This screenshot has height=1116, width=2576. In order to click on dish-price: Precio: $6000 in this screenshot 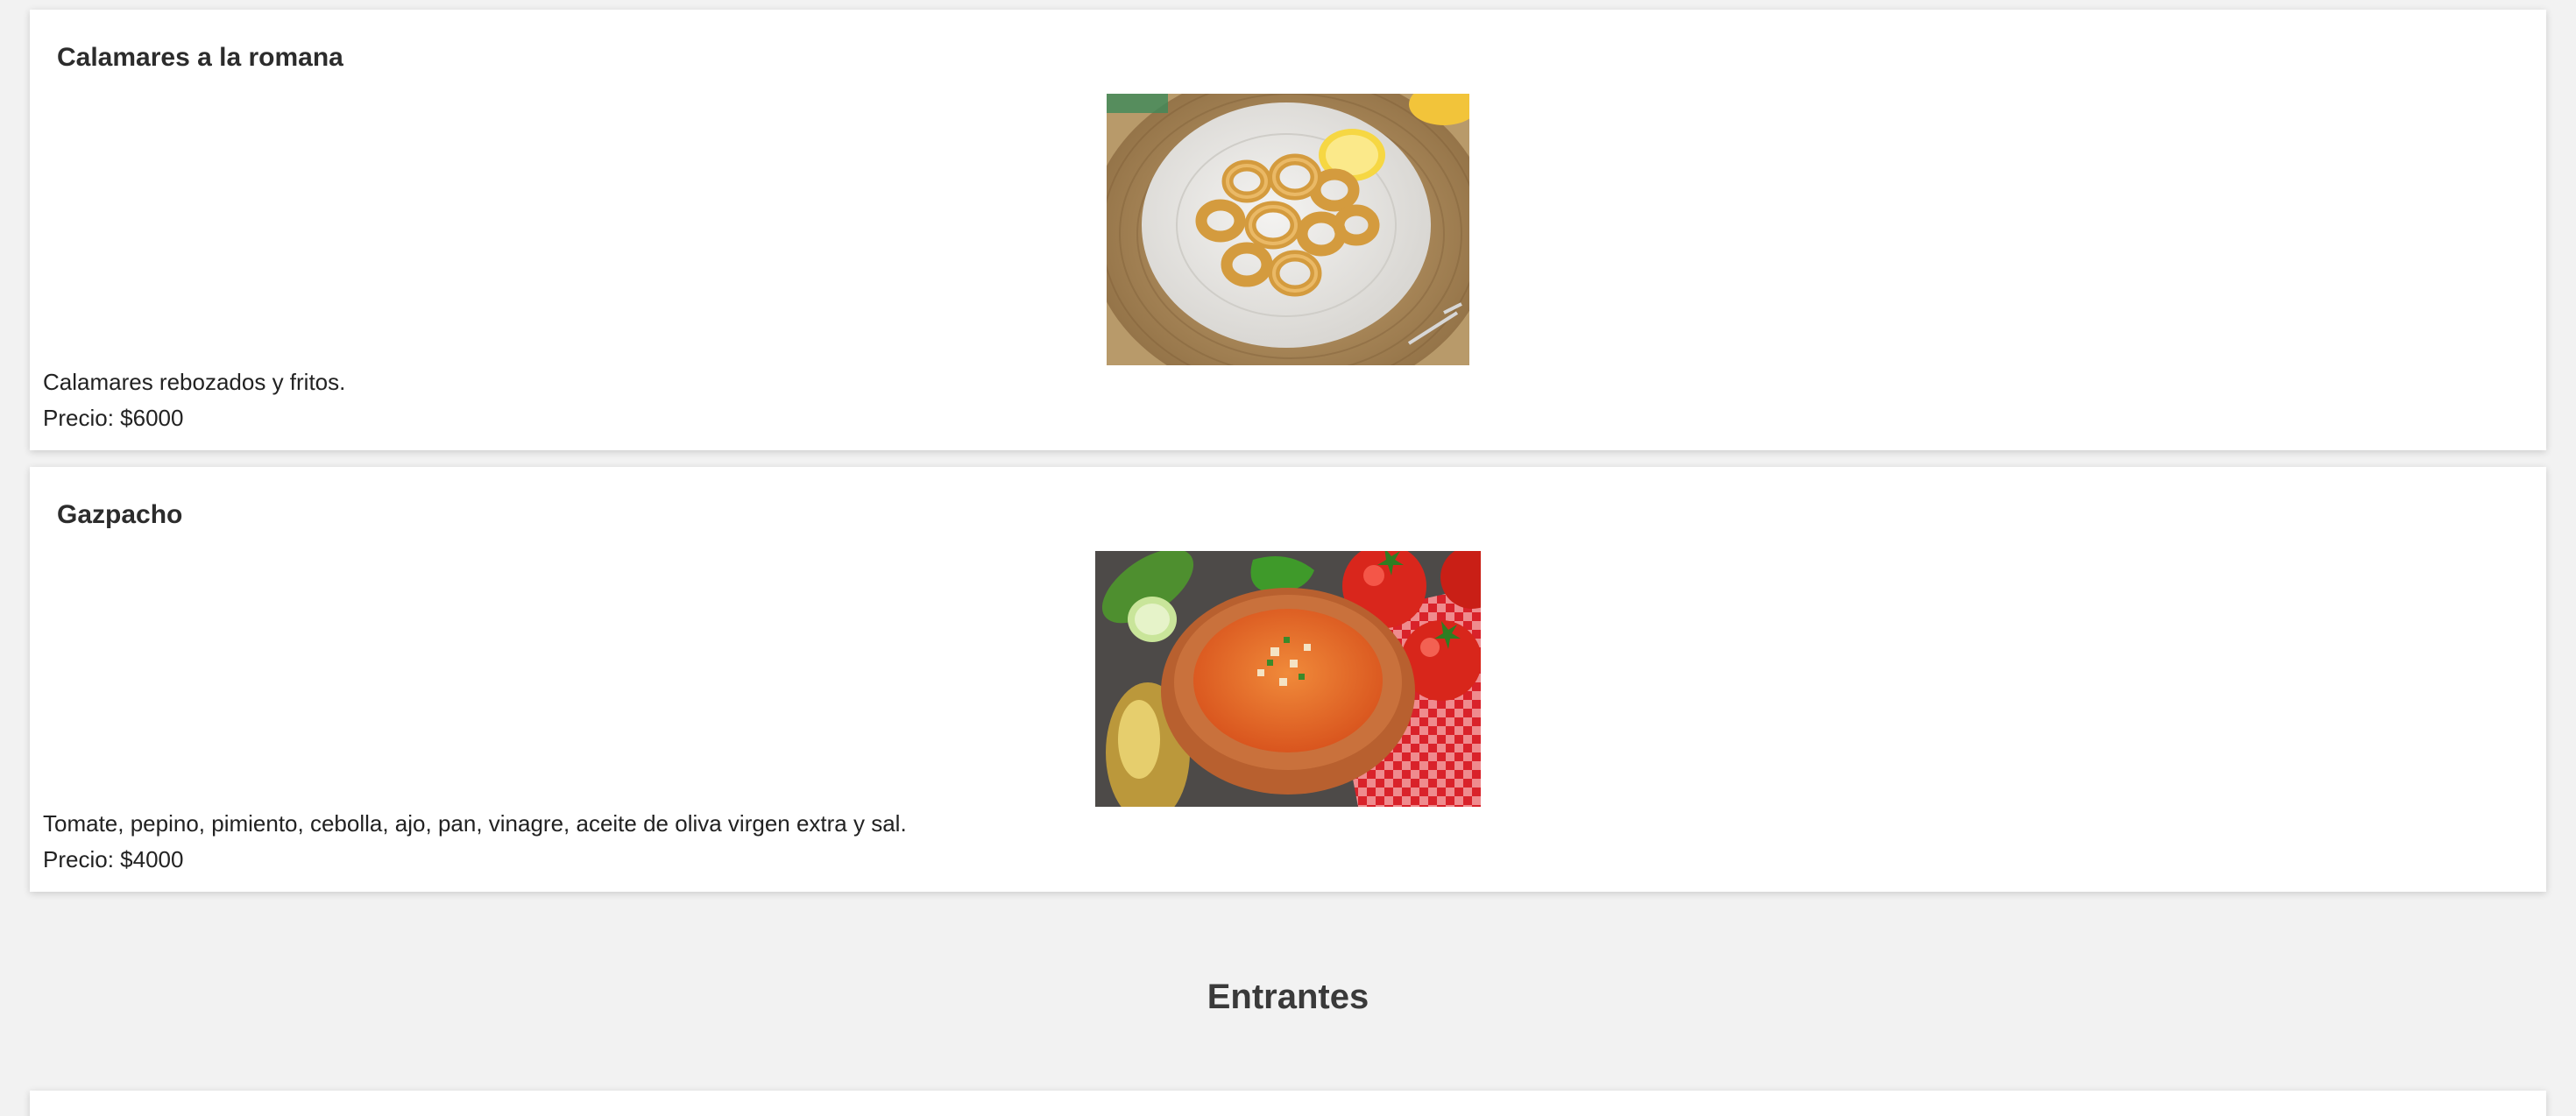, I will do `click(113, 418)`.